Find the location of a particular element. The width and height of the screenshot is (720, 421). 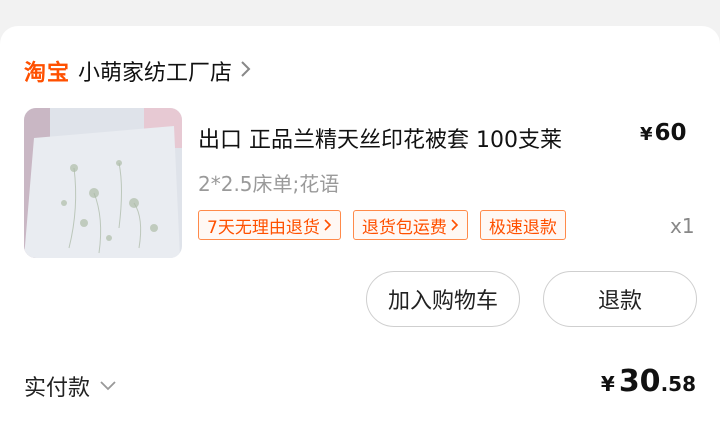

product-image is located at coordinates (103, 183).